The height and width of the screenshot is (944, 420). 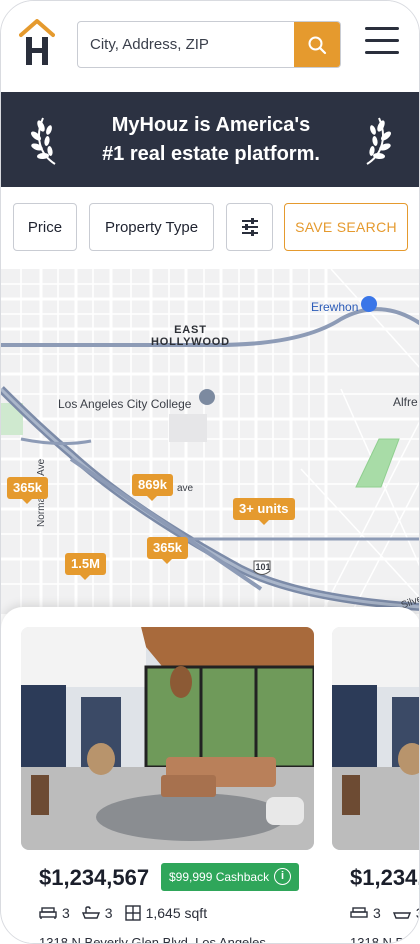 I want to click on search-button, so click(x=317, y=44).